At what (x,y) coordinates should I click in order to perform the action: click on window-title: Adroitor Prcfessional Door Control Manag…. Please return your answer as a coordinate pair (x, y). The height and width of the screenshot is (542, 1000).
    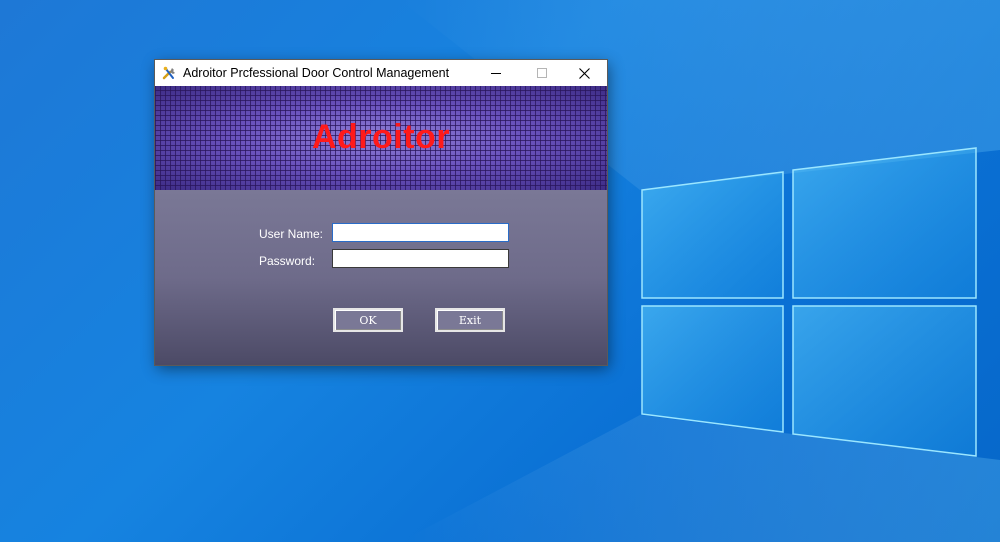
    Looking at the image, I should click on (316, 73).